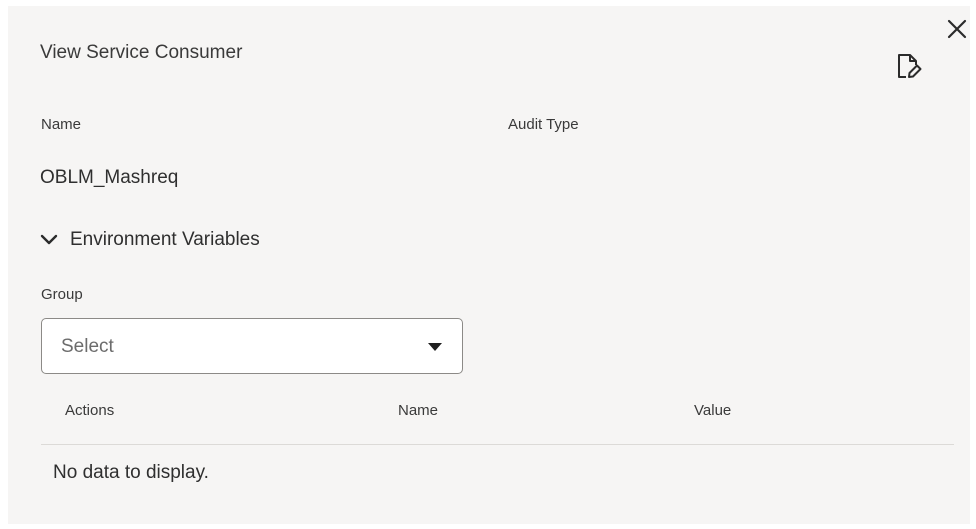 The height and width of the screenshot is (529, 976). Describe the element at coordinates (497, 444) in the screenshot. I see `table-header-divider` at that location.